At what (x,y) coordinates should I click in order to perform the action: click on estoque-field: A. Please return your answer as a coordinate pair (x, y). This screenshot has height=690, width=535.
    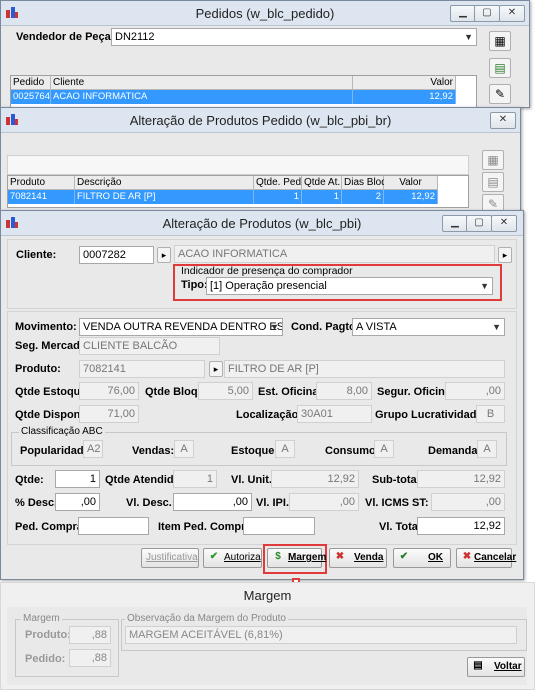
    Looking at the image, I should click on (285, 449).